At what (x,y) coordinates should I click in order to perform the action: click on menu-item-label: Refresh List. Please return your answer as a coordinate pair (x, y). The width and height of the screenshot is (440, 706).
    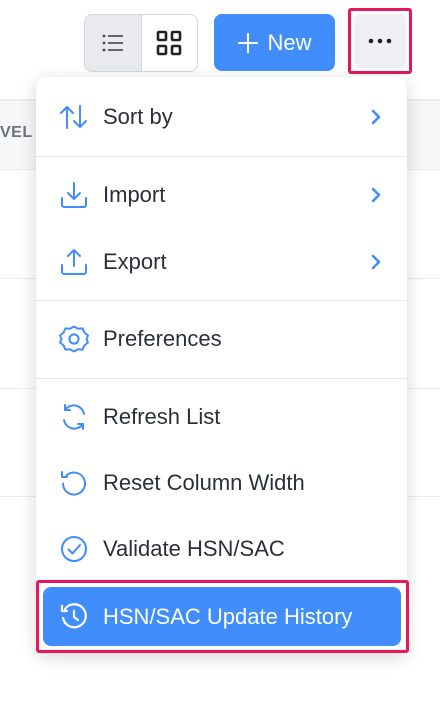
    Looking at the image, I should click on (162, 416).